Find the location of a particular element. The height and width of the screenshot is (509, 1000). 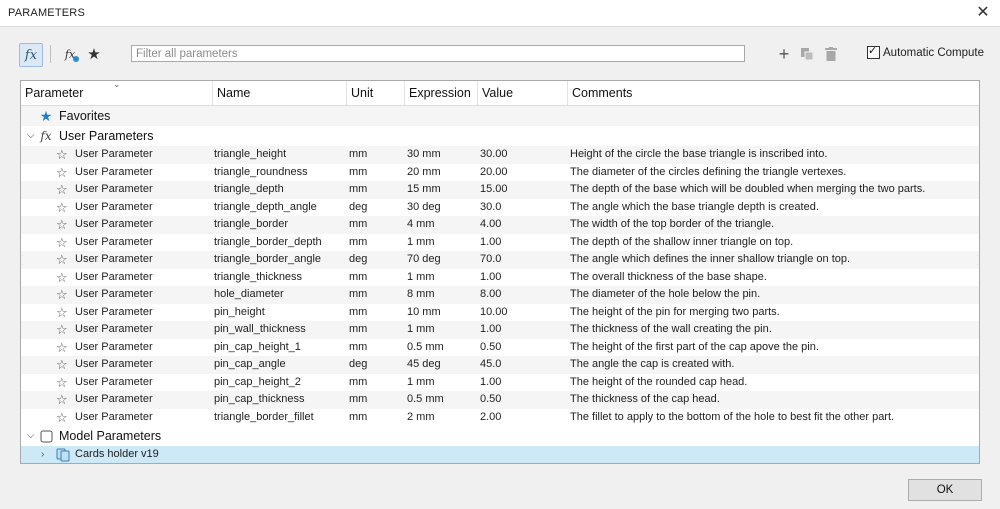

cell-comment: The overall thickness of the base shape. is located at coordinates (668, 277).